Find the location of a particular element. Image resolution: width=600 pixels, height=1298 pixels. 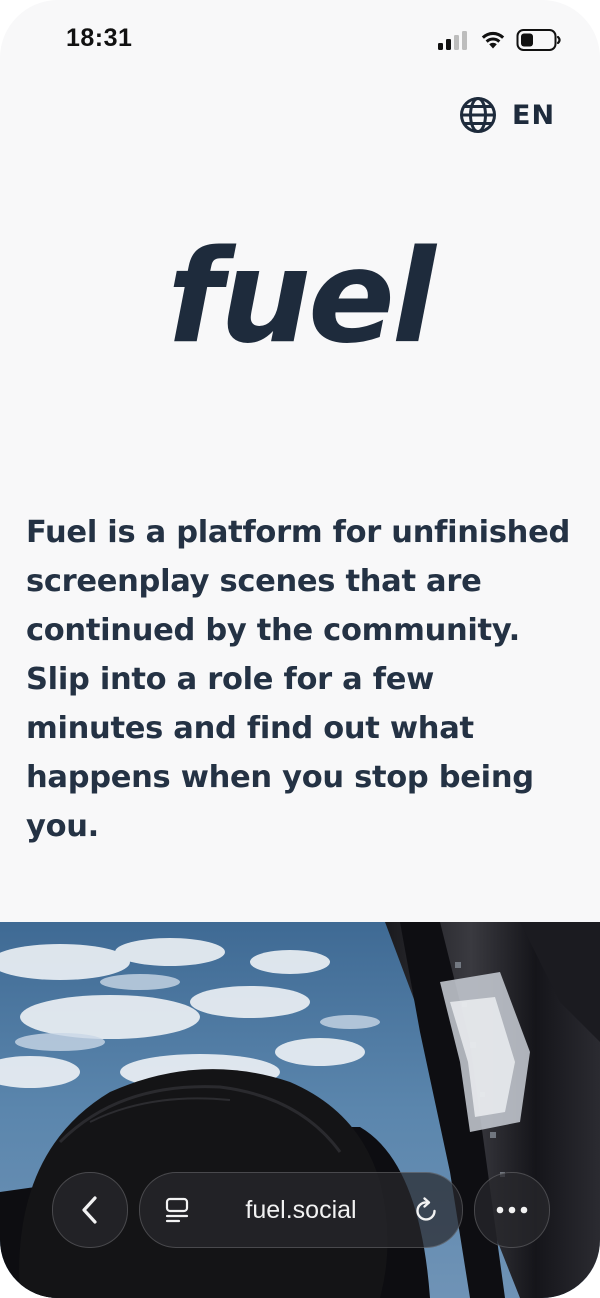

status-time: 18:31 is located at coordinates (99, 38).